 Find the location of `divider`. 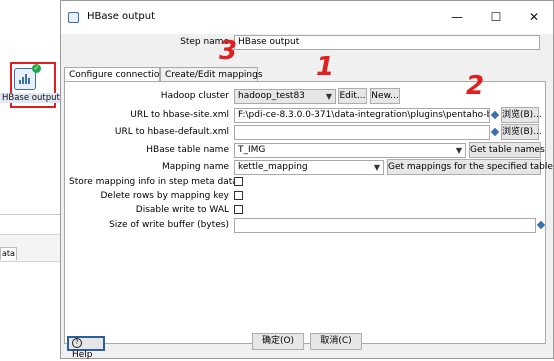

divider is located at coordinates (31, 214).